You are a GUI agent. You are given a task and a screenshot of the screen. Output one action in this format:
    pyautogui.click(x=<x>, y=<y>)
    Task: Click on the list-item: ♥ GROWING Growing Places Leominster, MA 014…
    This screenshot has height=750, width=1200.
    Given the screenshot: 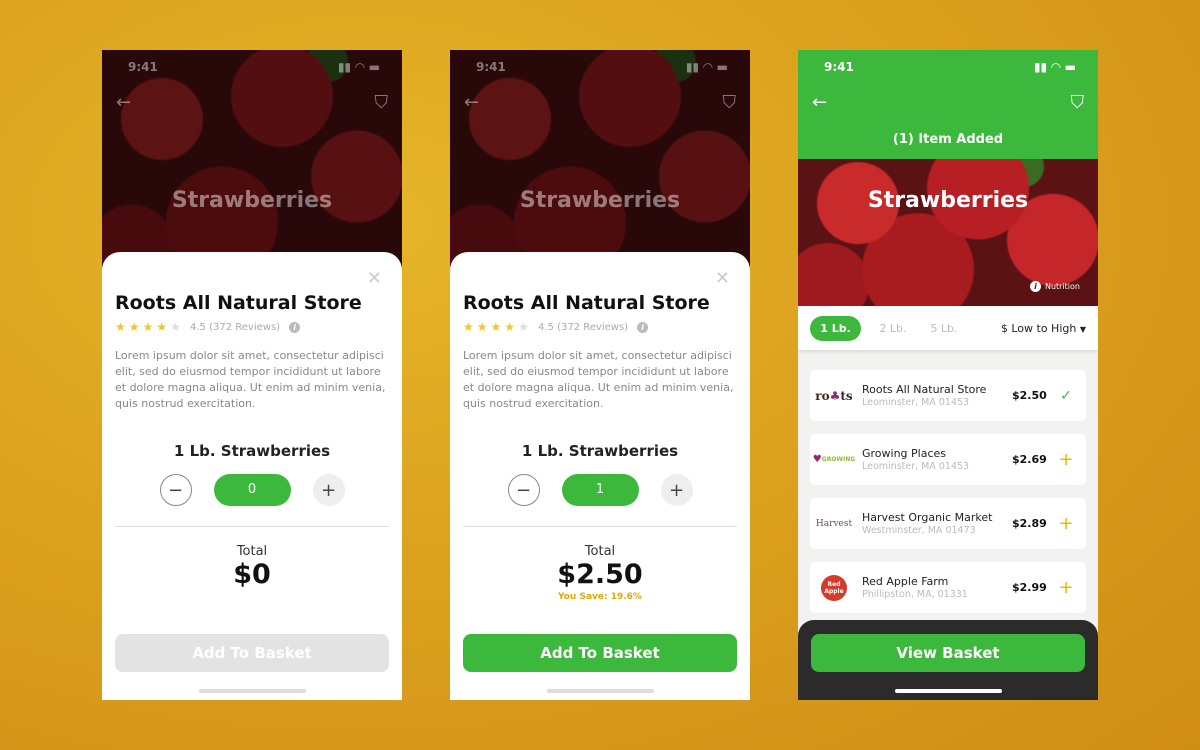 What is the action you would take?
    pyautogui.click(x=948, y=459)
    